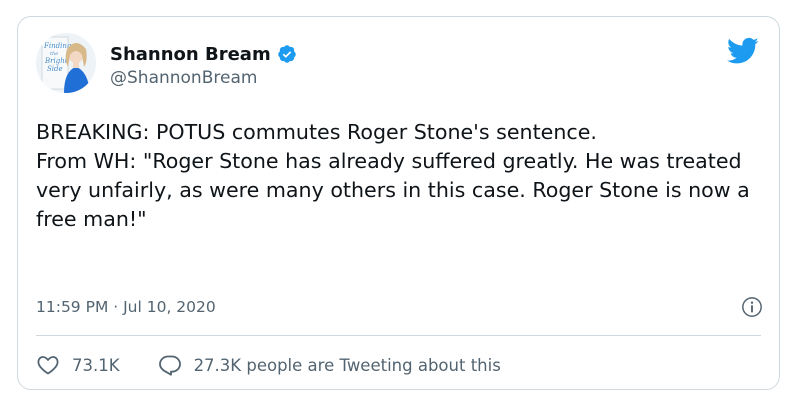 The height and width of the screenshot is (408, 799). I want to click on avatar-book-text-3: Bright, so click(56, 61).